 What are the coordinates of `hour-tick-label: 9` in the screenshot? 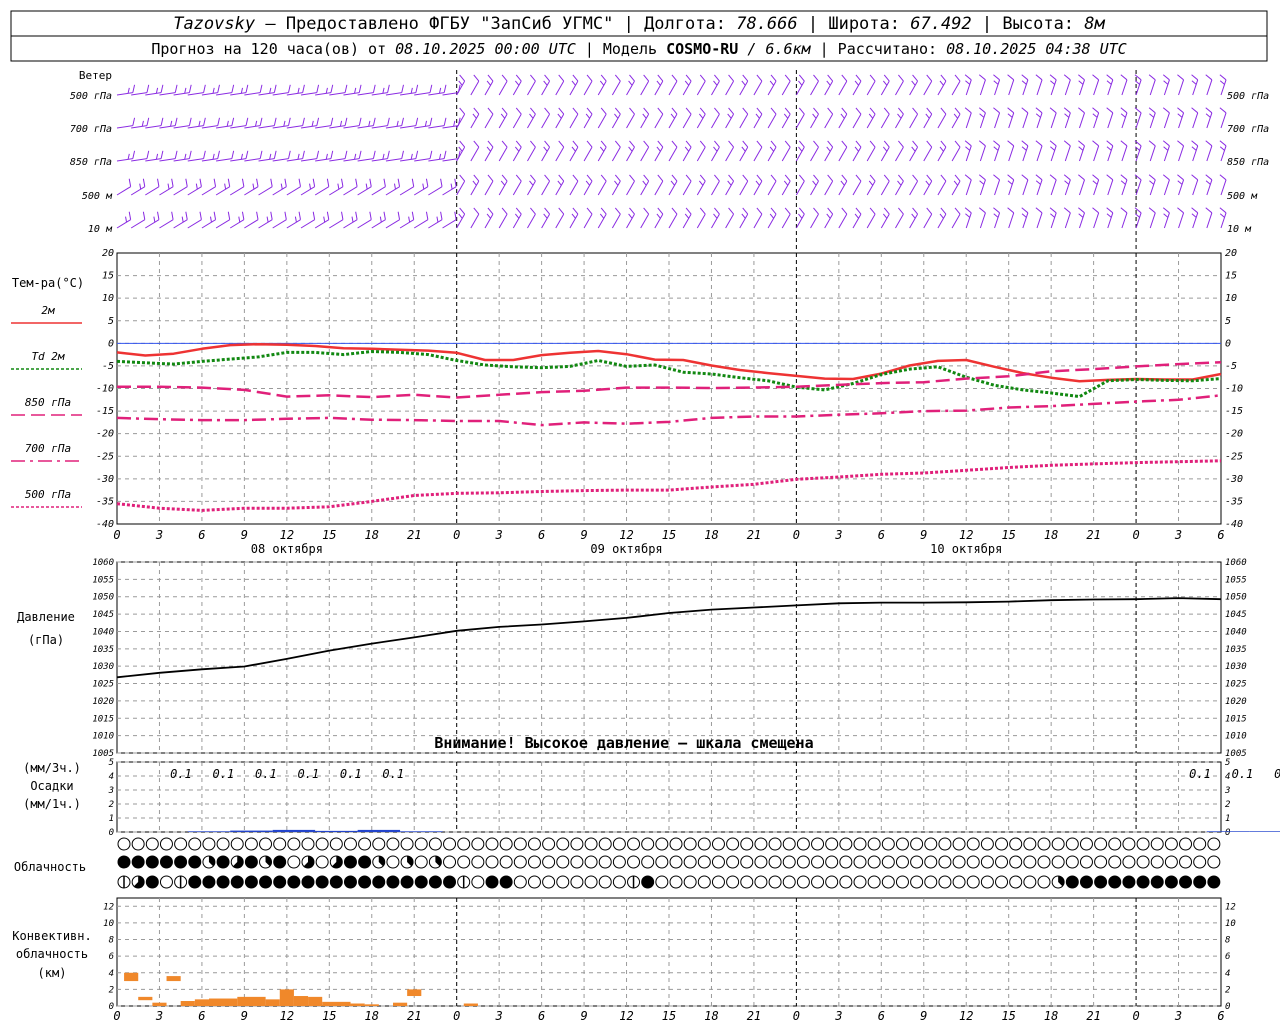 It's located at (583, 535).